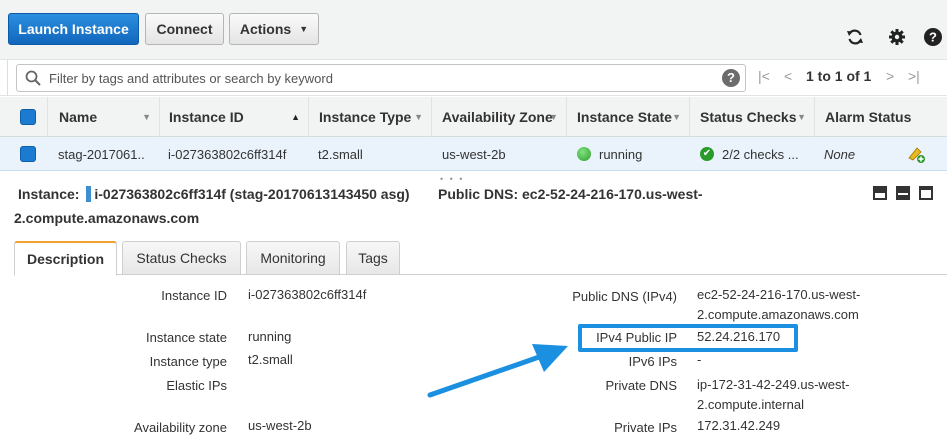 This screenshot has height=439, width=947. Describe the element at coordinates (739, 425) in the screenshot. I see `value-private-ips: 172.31.42.249` at that location.